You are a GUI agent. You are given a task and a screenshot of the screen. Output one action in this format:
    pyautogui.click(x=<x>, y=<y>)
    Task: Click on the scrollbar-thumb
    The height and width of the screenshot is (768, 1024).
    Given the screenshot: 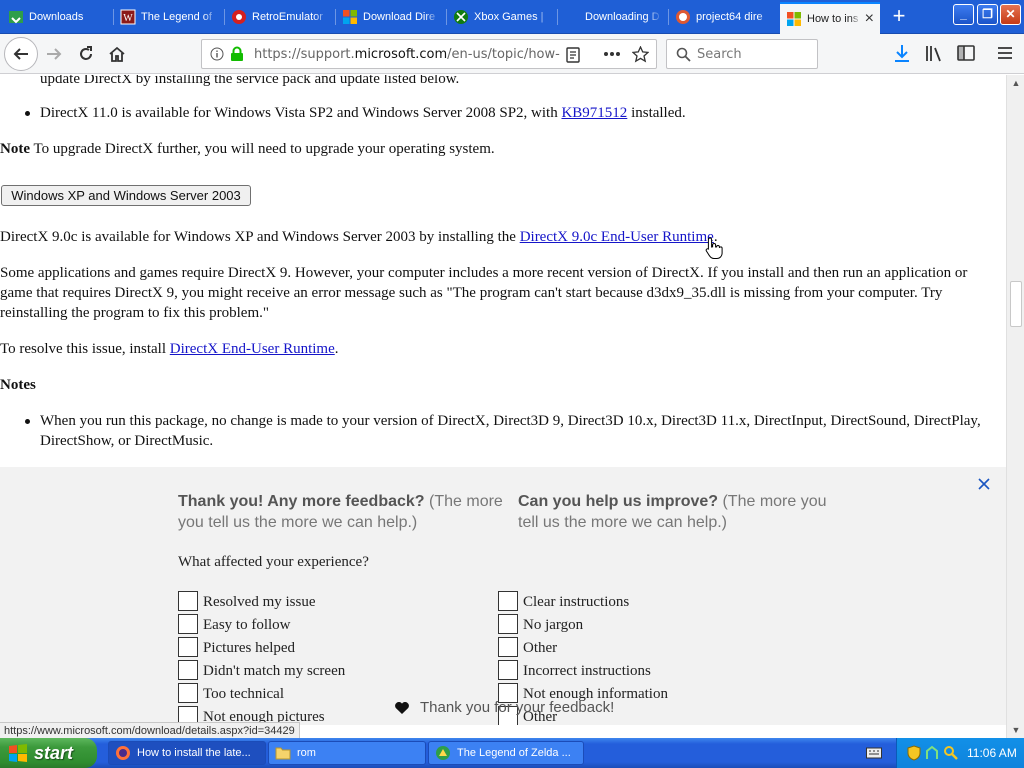 What is the action you would take?
    pyautogui.click(x=1016, y=304)
    